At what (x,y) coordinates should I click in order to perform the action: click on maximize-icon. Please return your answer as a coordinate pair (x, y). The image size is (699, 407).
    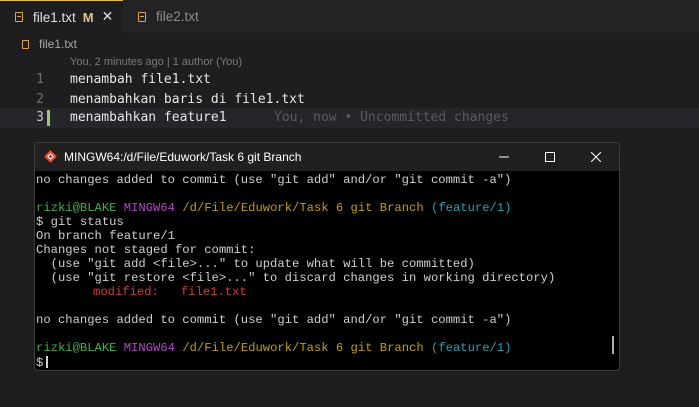
    Looking at the image, I should click on (550, 157).